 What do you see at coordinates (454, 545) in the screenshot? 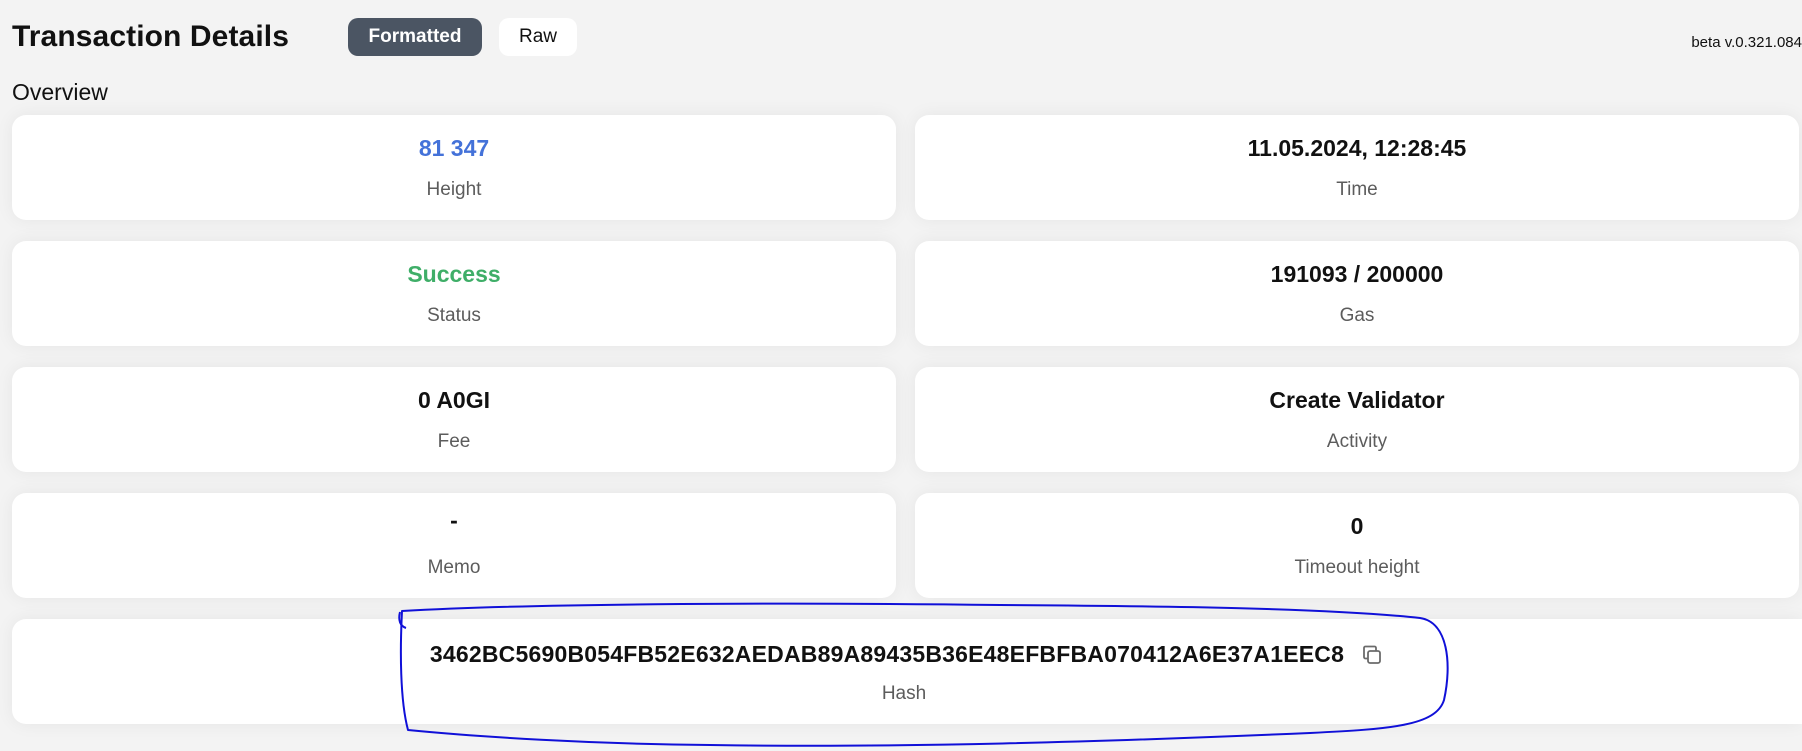
I see `memo-card: - Memo` at bounding box center [454, 545].